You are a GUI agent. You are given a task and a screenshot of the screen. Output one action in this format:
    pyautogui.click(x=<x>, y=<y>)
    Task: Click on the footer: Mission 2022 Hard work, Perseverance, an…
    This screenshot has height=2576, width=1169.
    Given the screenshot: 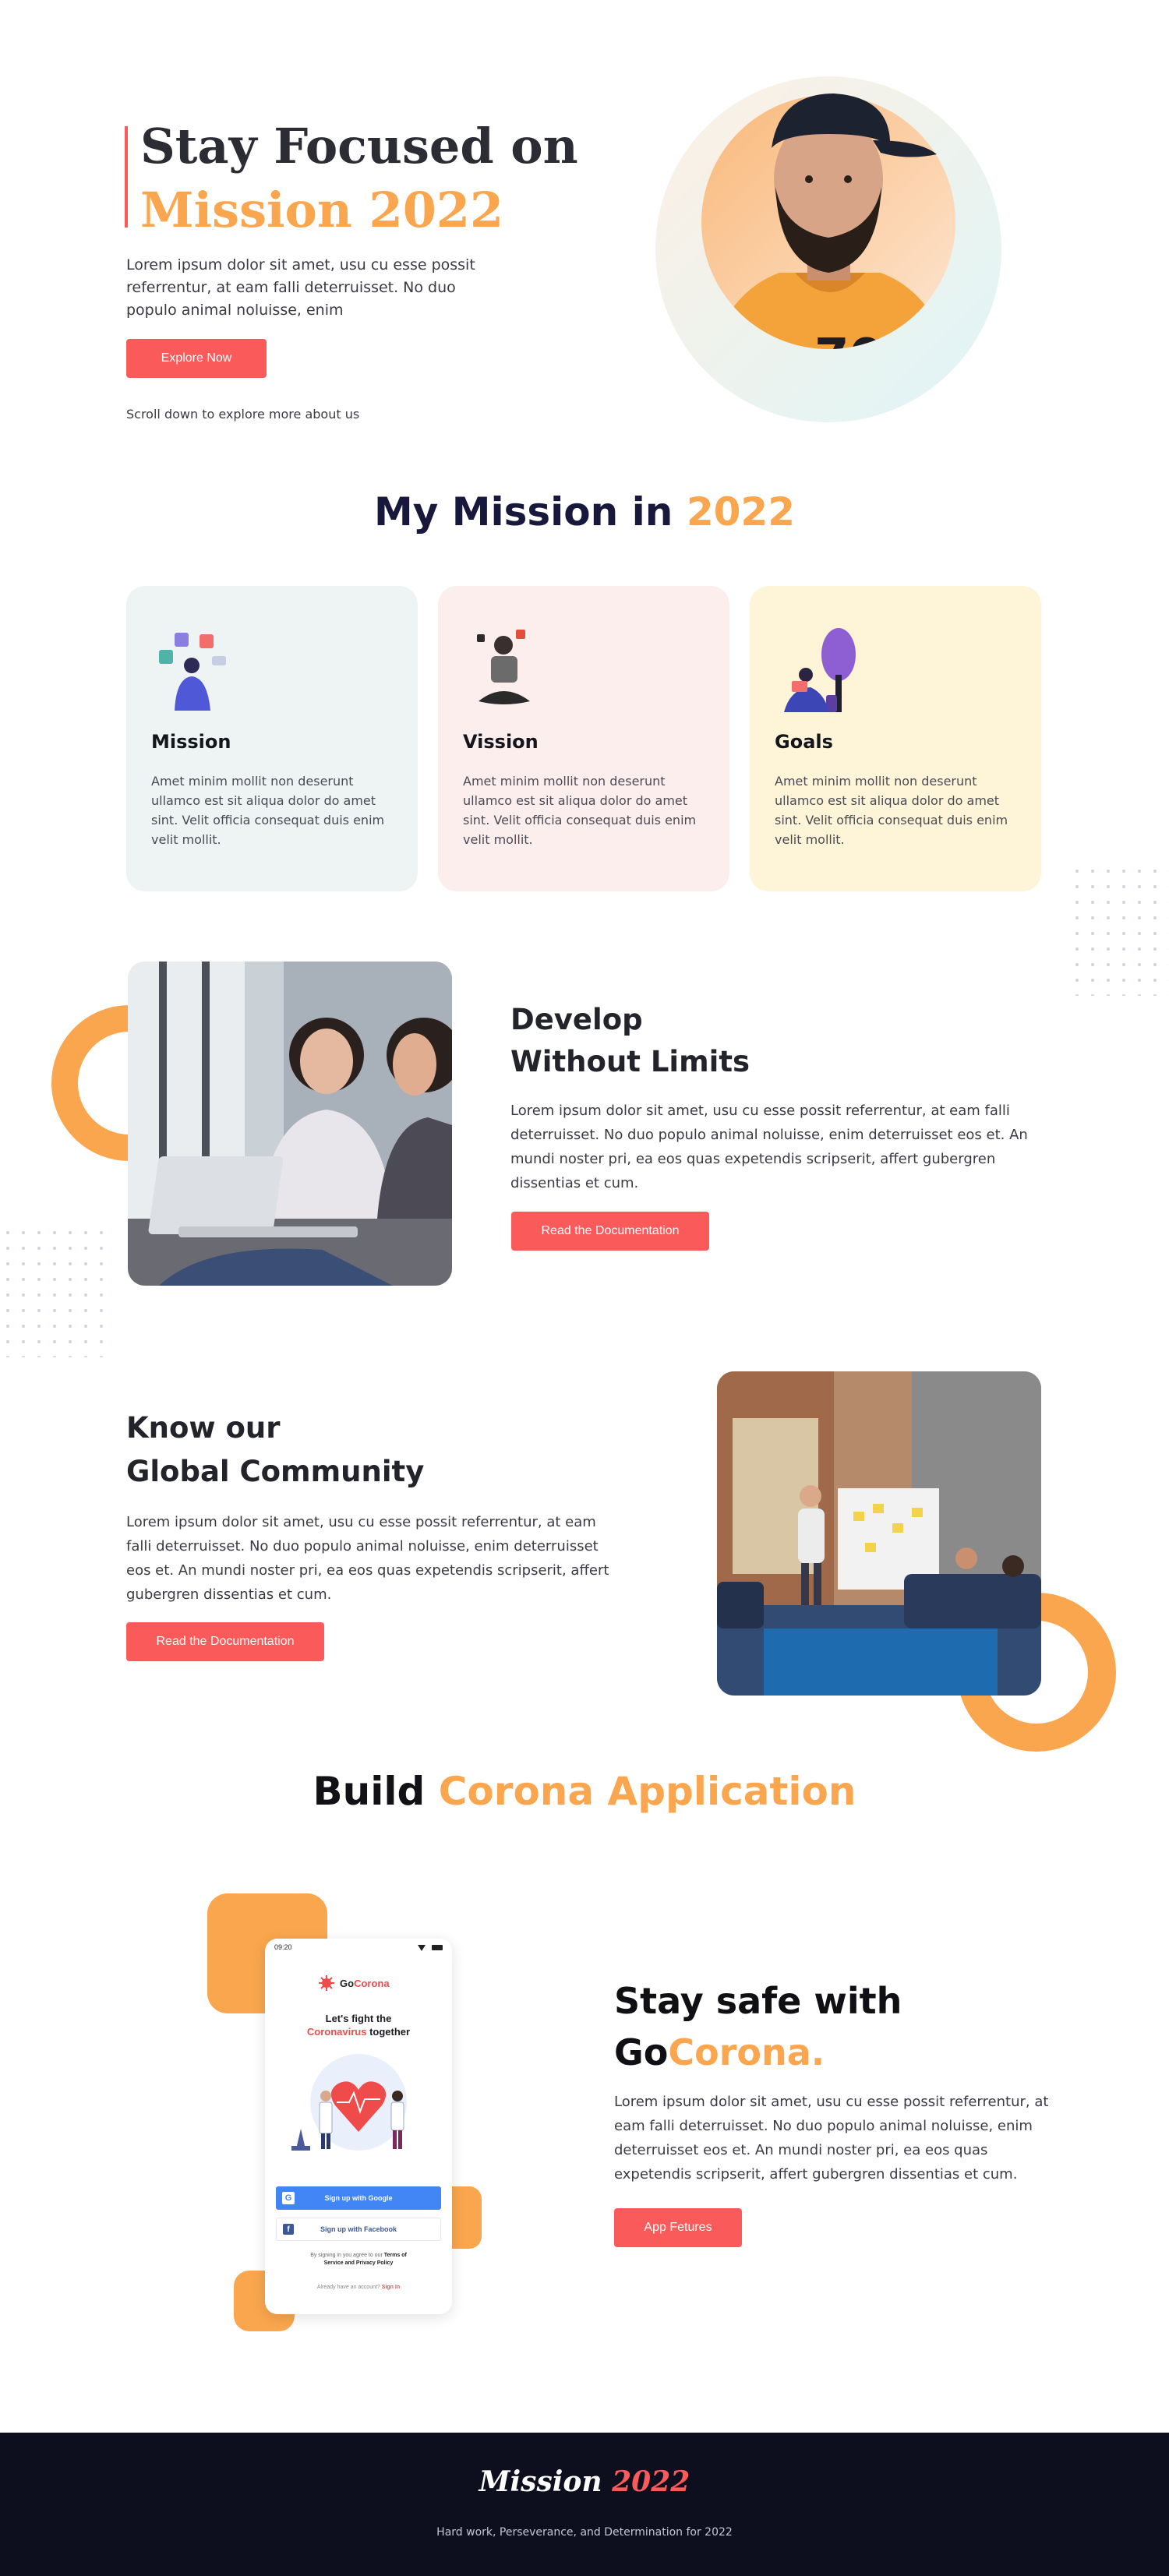 What is the action you would take?
    pyautogui.click(x=584, y=2504)
    